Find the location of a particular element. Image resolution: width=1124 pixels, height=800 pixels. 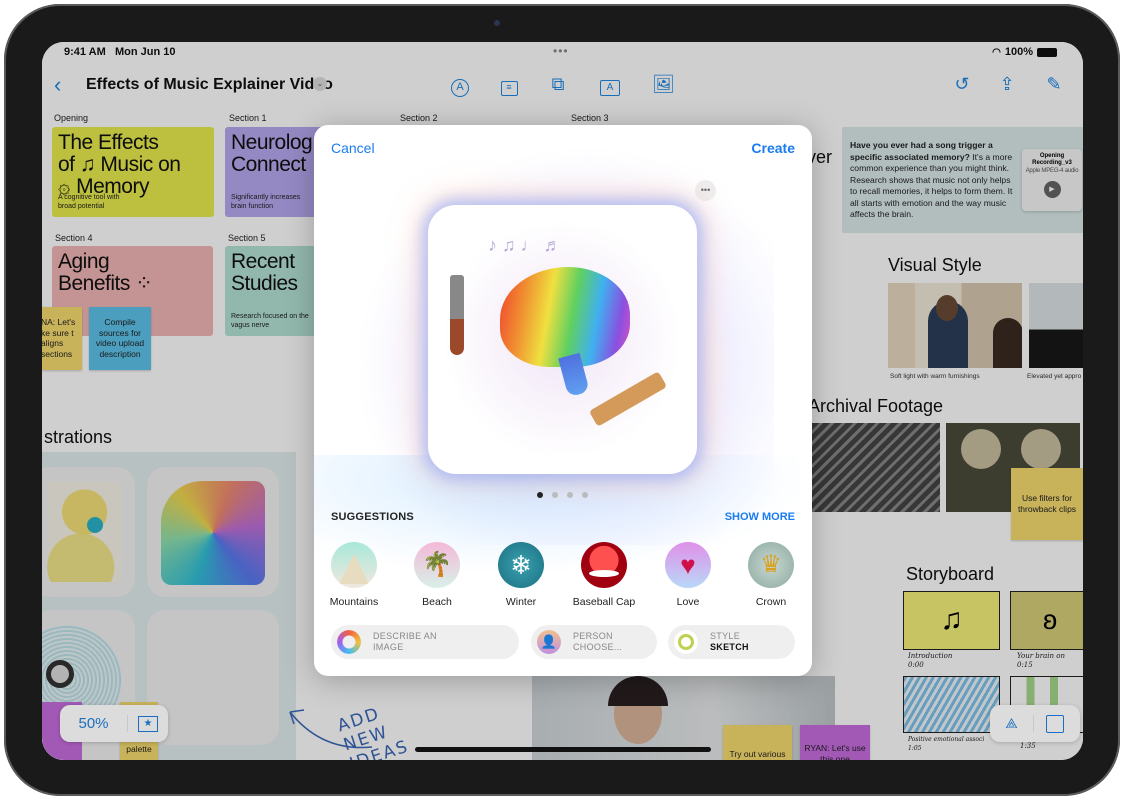

sticky-note: Try out various is located at coordinates (757, 742).